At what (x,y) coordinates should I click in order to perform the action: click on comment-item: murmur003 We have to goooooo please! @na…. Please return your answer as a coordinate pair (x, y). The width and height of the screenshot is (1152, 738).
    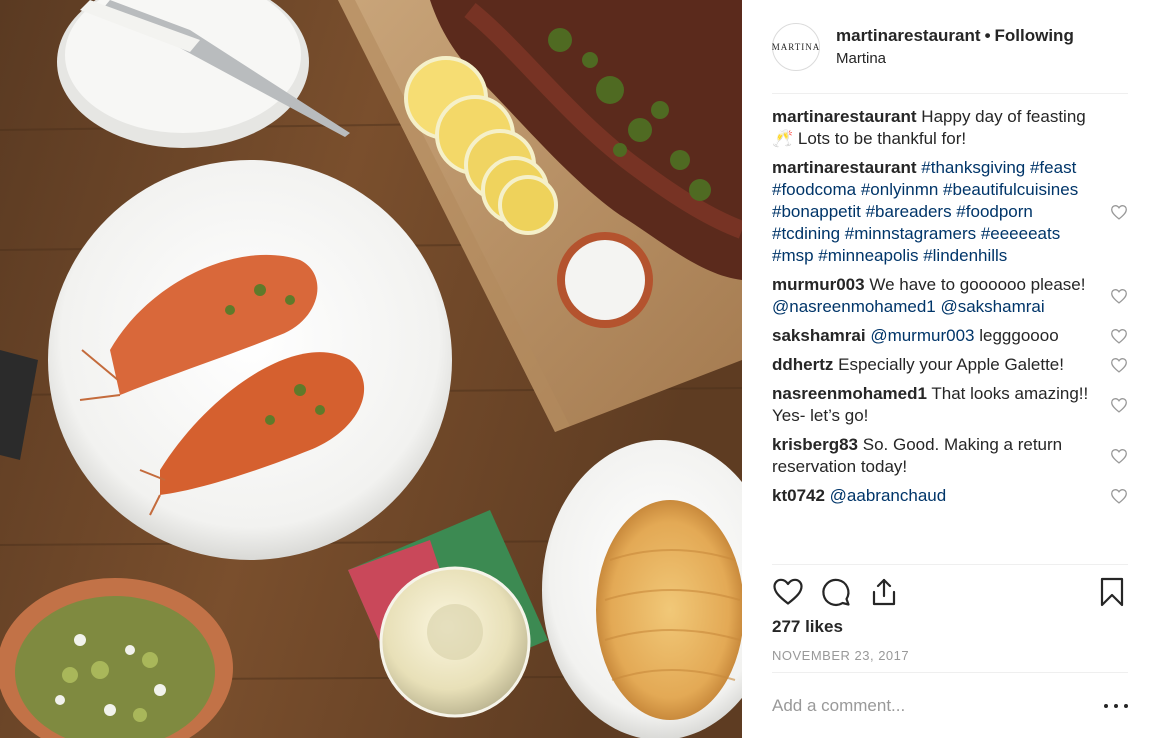
    Looking at the image, I should click on (950, 296).